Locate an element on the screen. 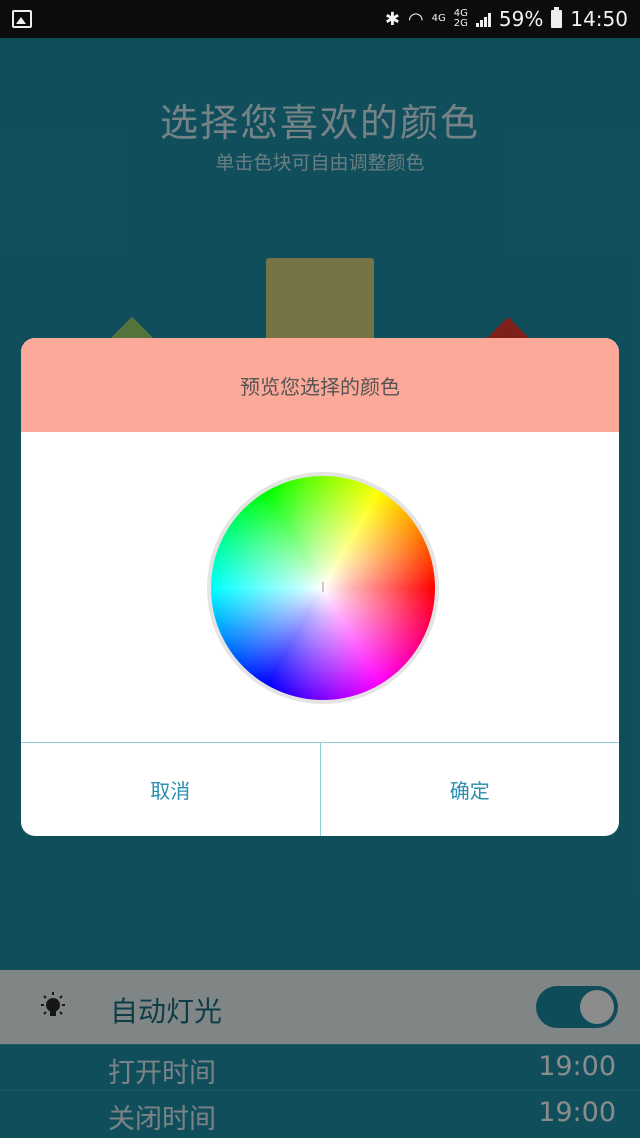 Image resolution: width=640 pixels, height=1138 pixels. bluetooth-icon: ✱ is located at coordinates (392, 19).